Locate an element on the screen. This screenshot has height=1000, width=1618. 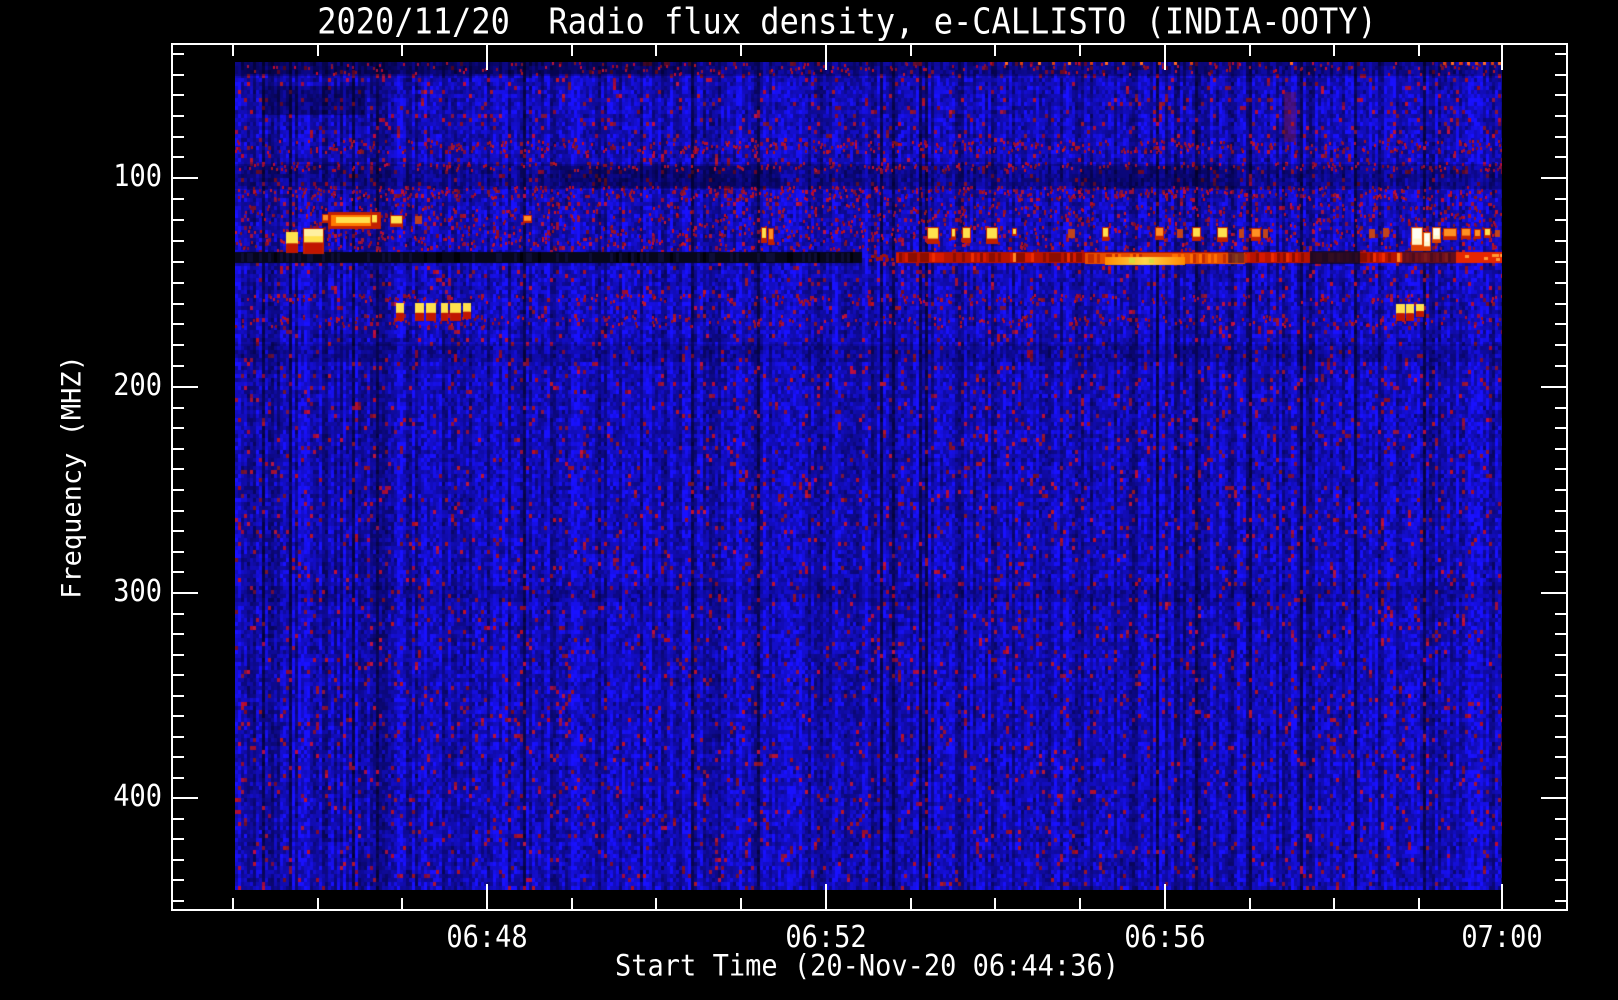
y-tick-label: 400 is located at coordinates (137, 796).